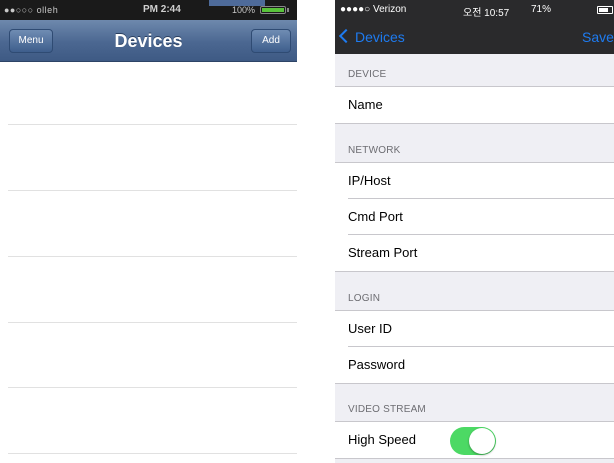  I want to click on stream-port-label: Stream Port, so click(383, 252).